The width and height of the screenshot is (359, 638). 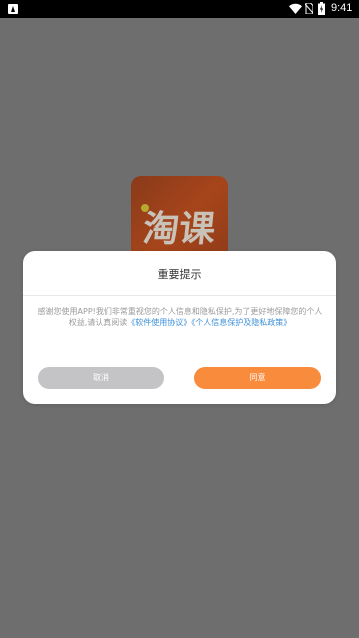 What do you see at coordinates (257, 378) in the screenshot?
I see `agree-button: 同意` at bounding box center [257, 378].